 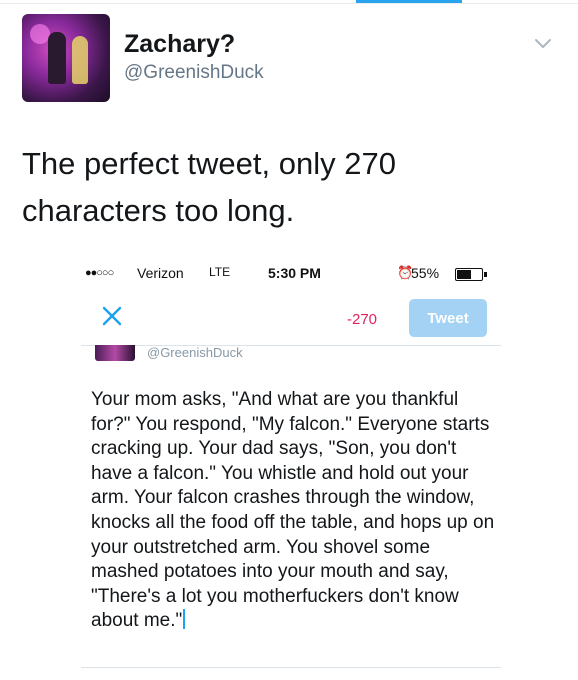 I want to click on tweet-button: Tweet, so click(x=448, y=318).